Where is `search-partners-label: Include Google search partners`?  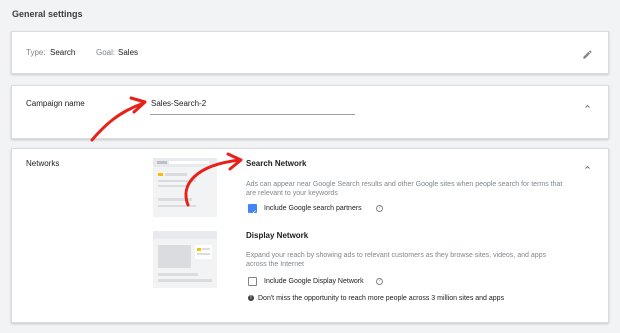 search-partners-label: Include Google search partners is located at coordinates (313, 208).